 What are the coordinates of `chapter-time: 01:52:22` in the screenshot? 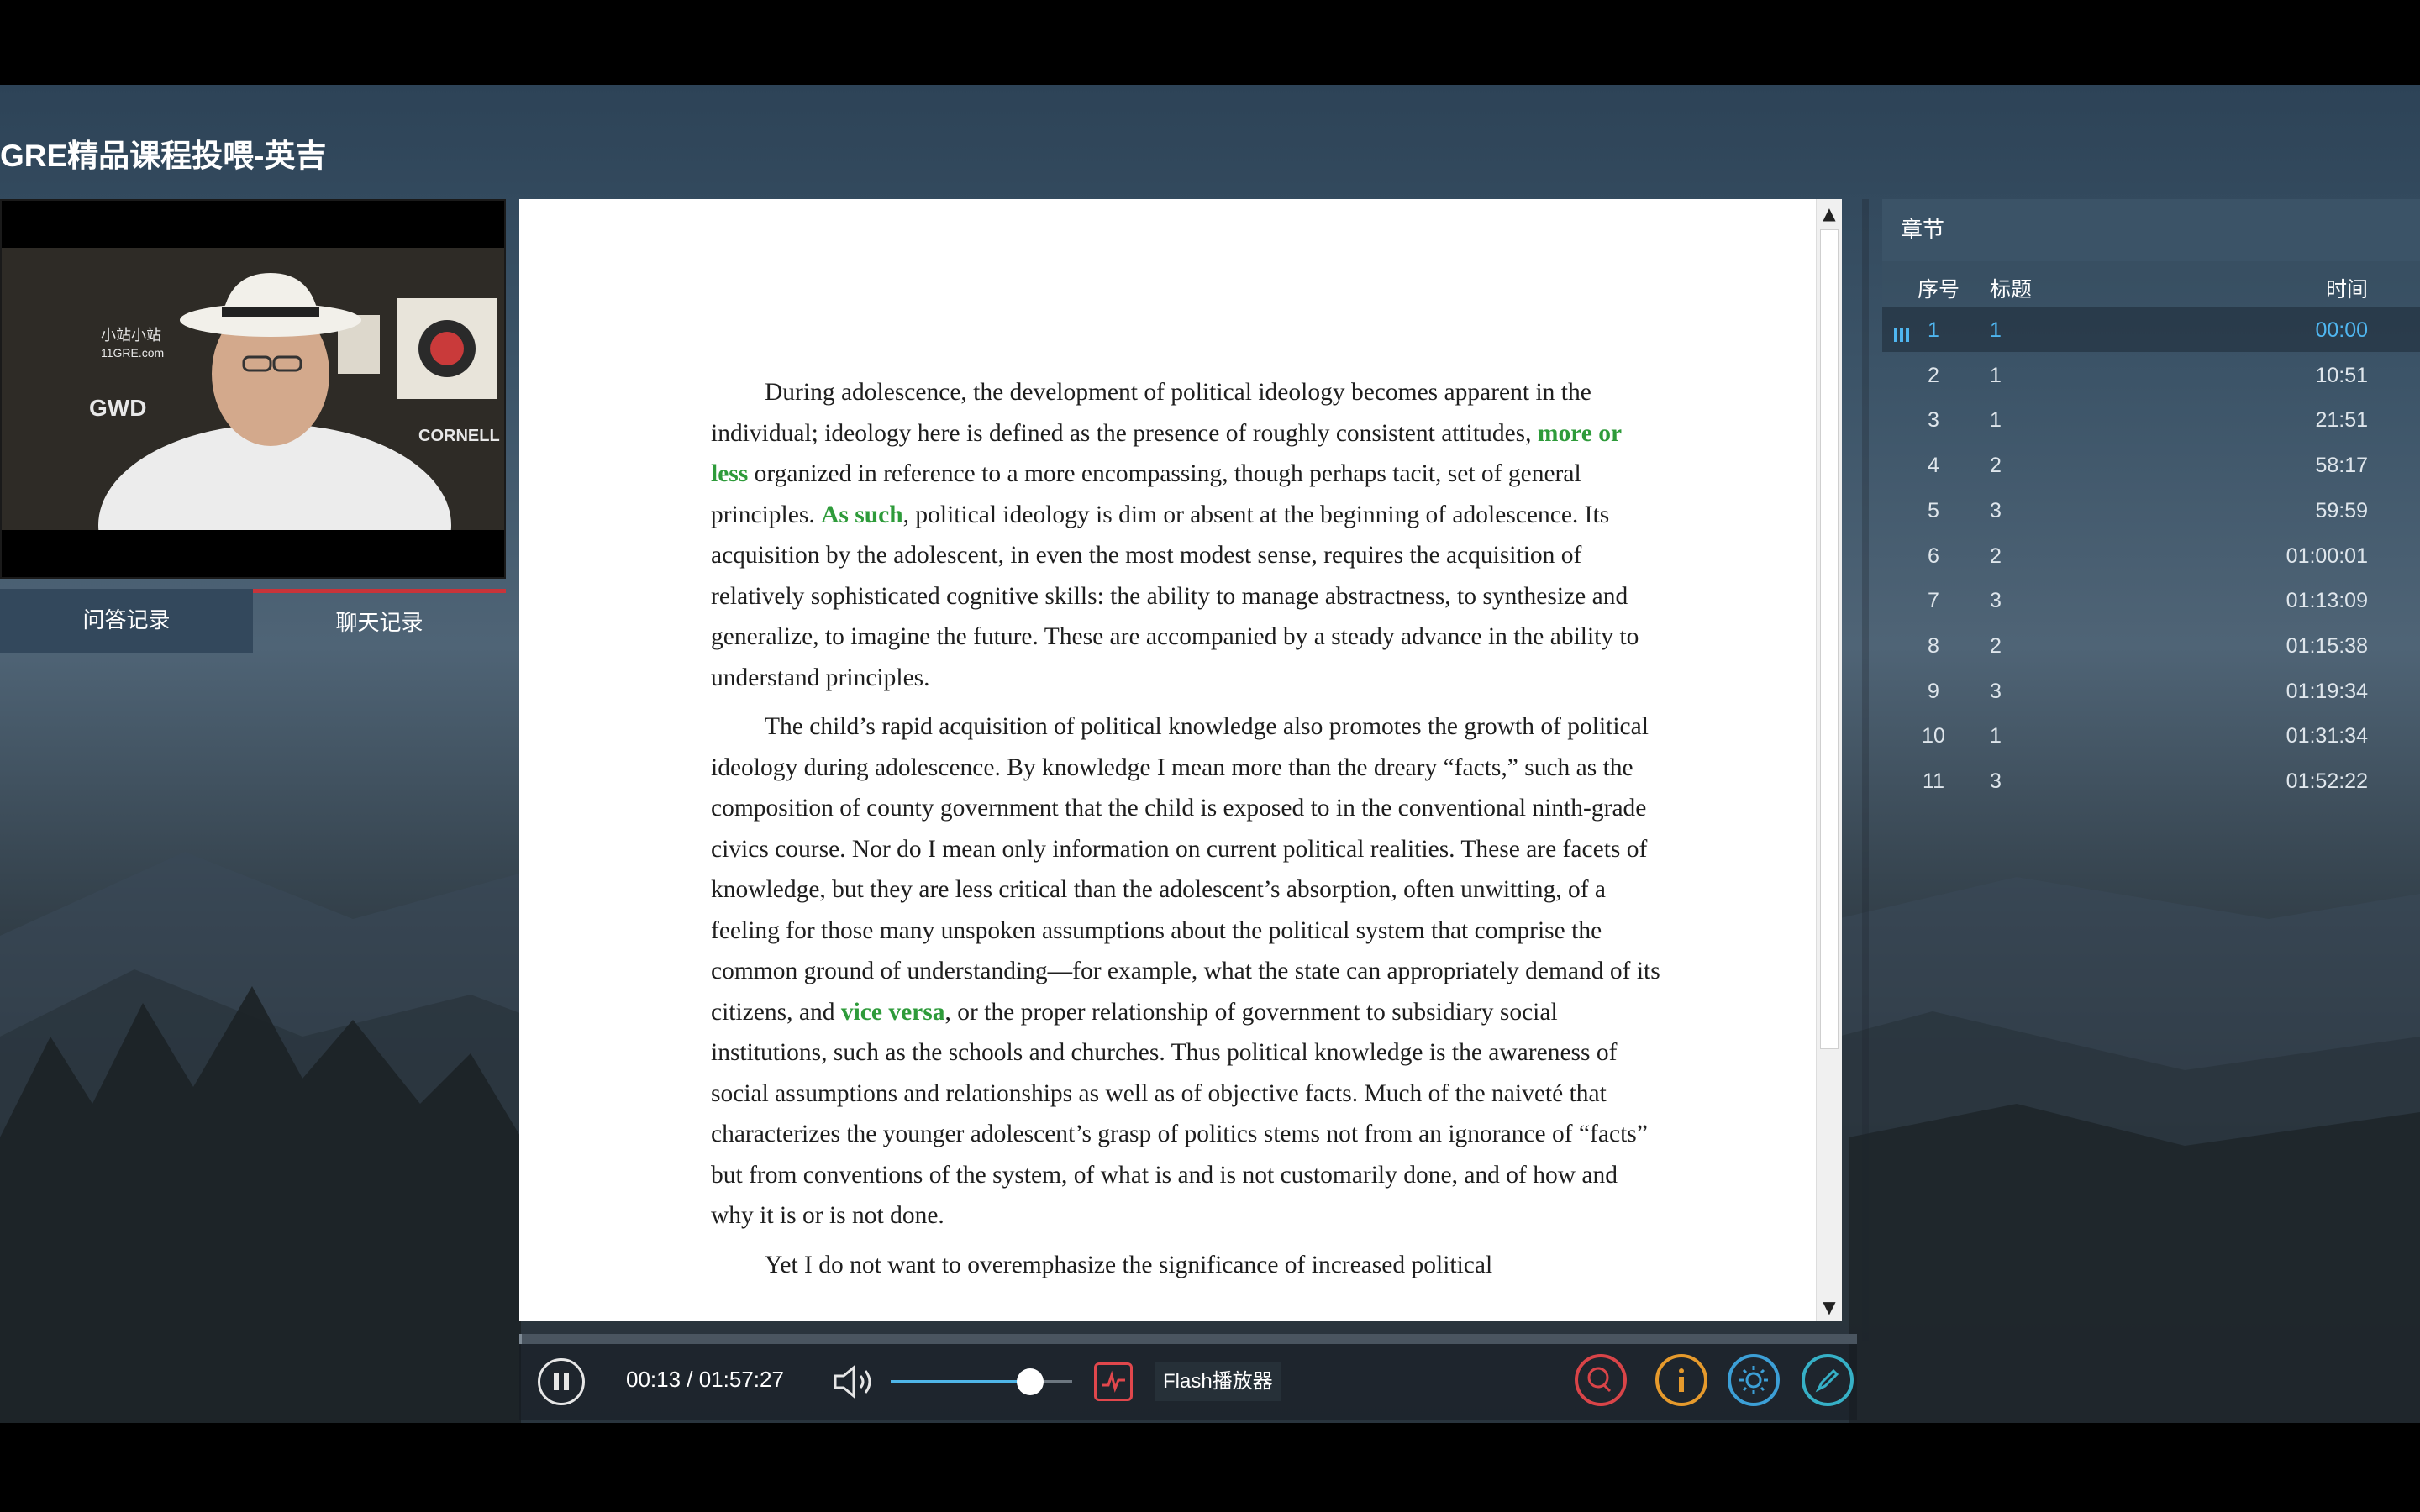 It's located at (2327, 781).